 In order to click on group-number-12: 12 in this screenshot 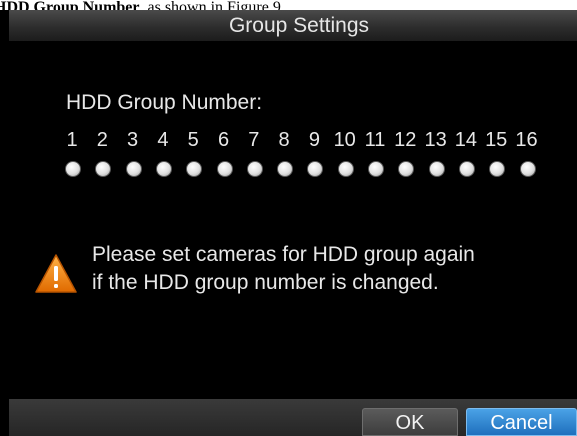, I will do `click(405, 140)`.